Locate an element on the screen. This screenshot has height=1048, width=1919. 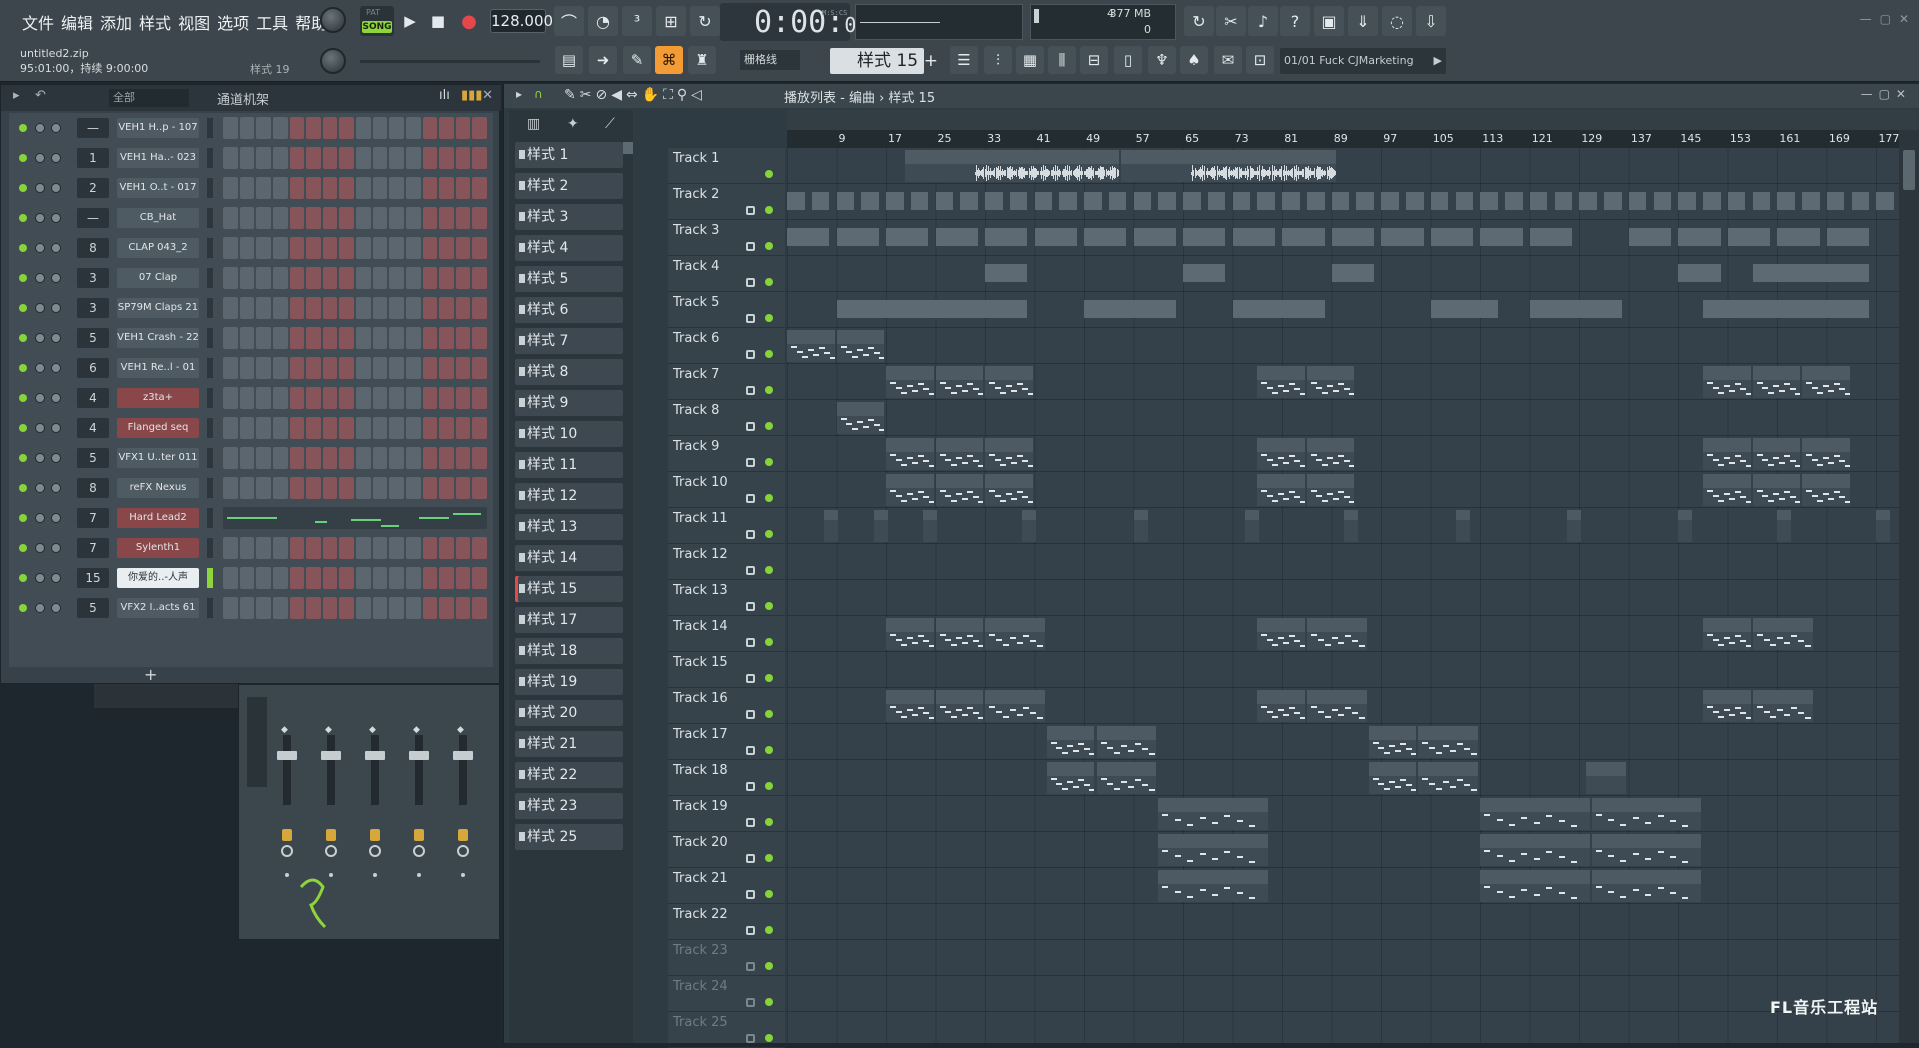
fader-handle is located at coordinates (375, 755).